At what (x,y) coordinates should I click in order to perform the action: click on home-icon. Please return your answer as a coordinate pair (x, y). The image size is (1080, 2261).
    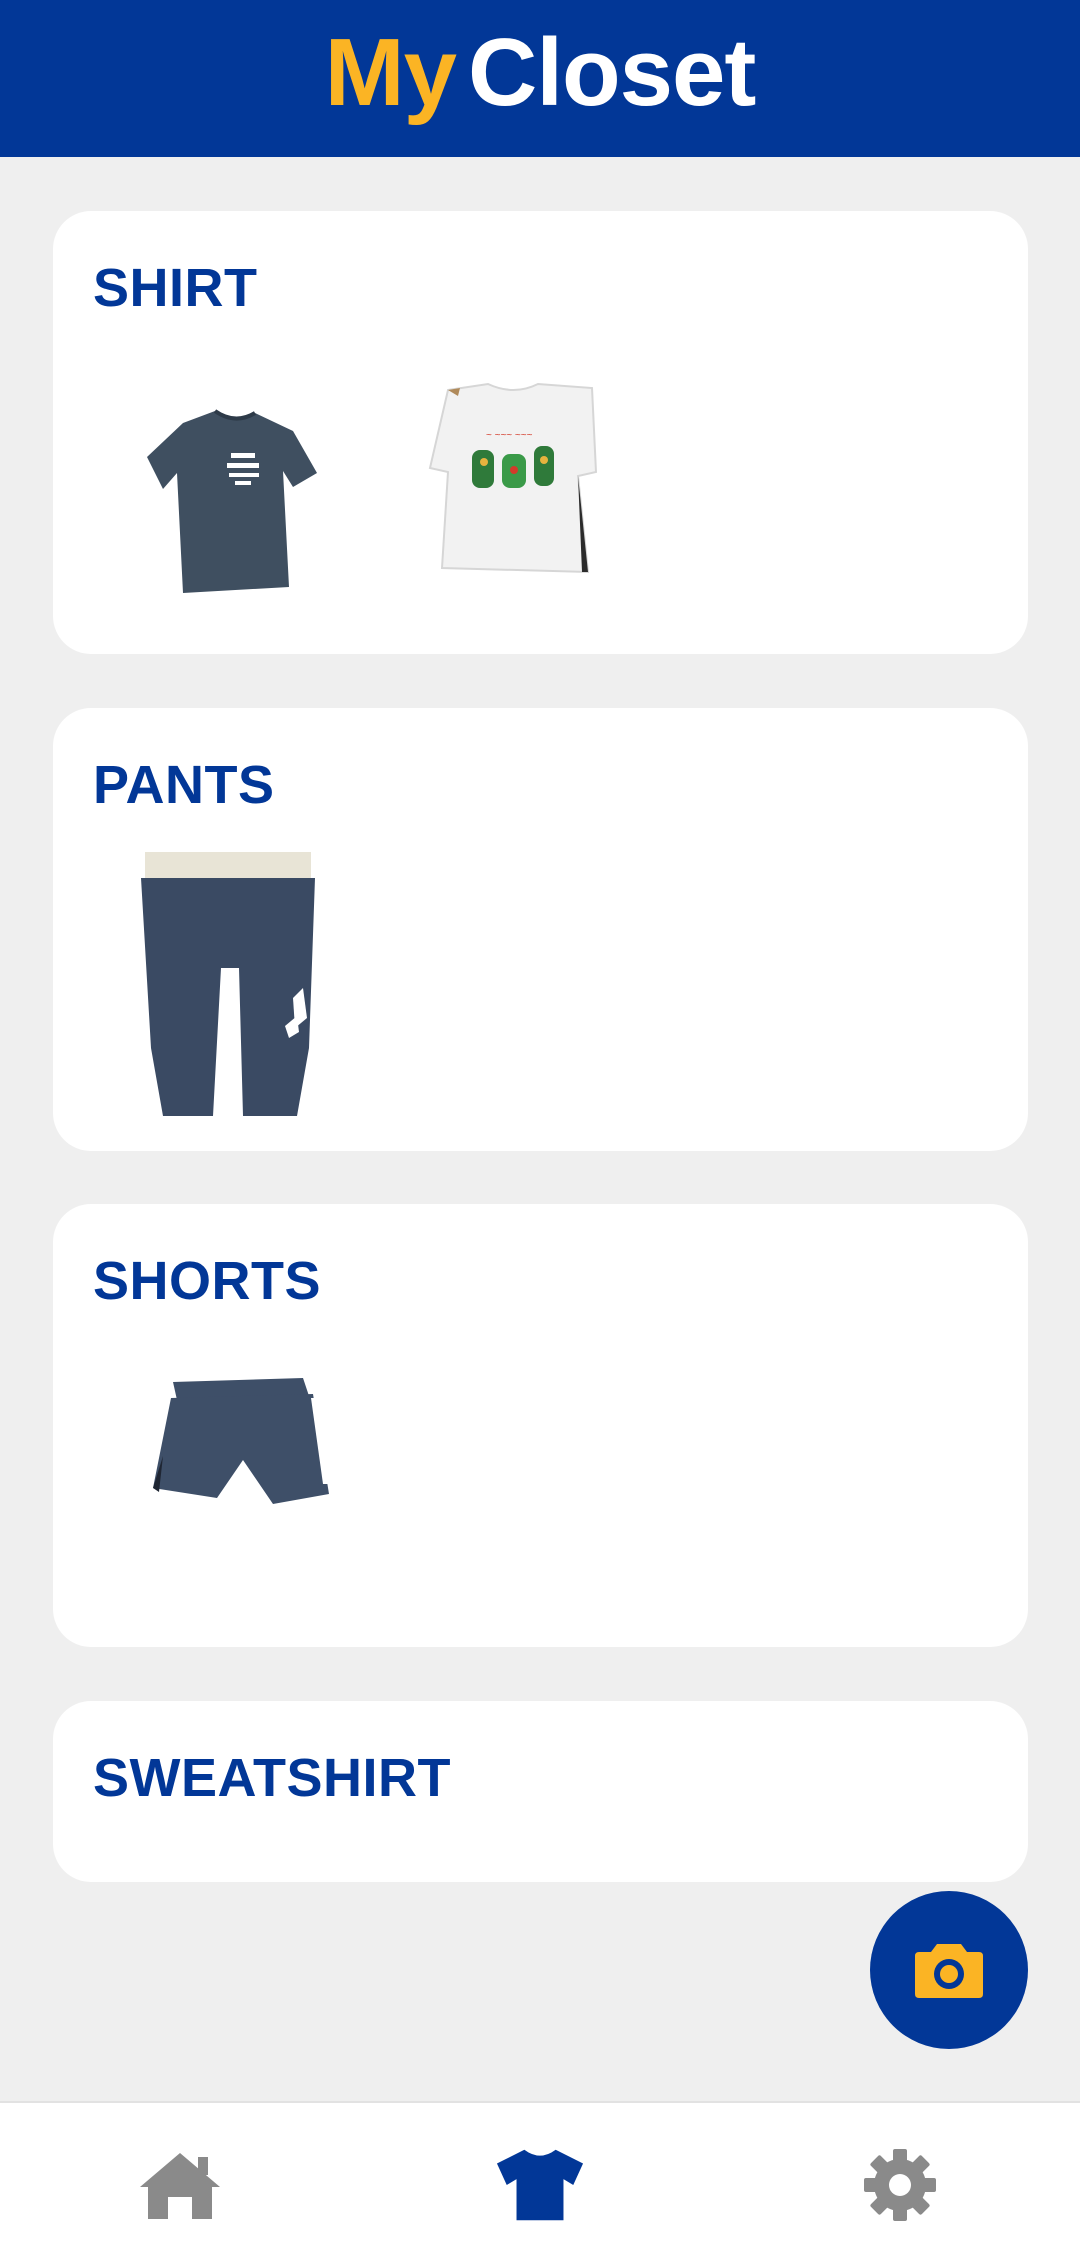
    Looking at the image, I should click on (180, 2186).